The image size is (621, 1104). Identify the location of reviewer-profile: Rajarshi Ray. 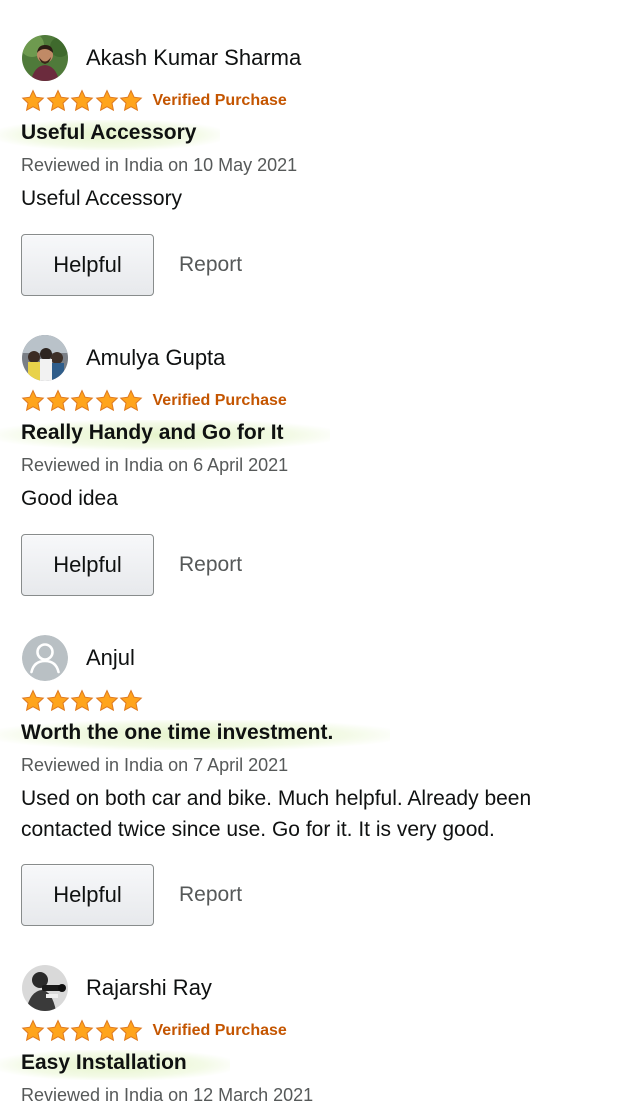
(117, 988).